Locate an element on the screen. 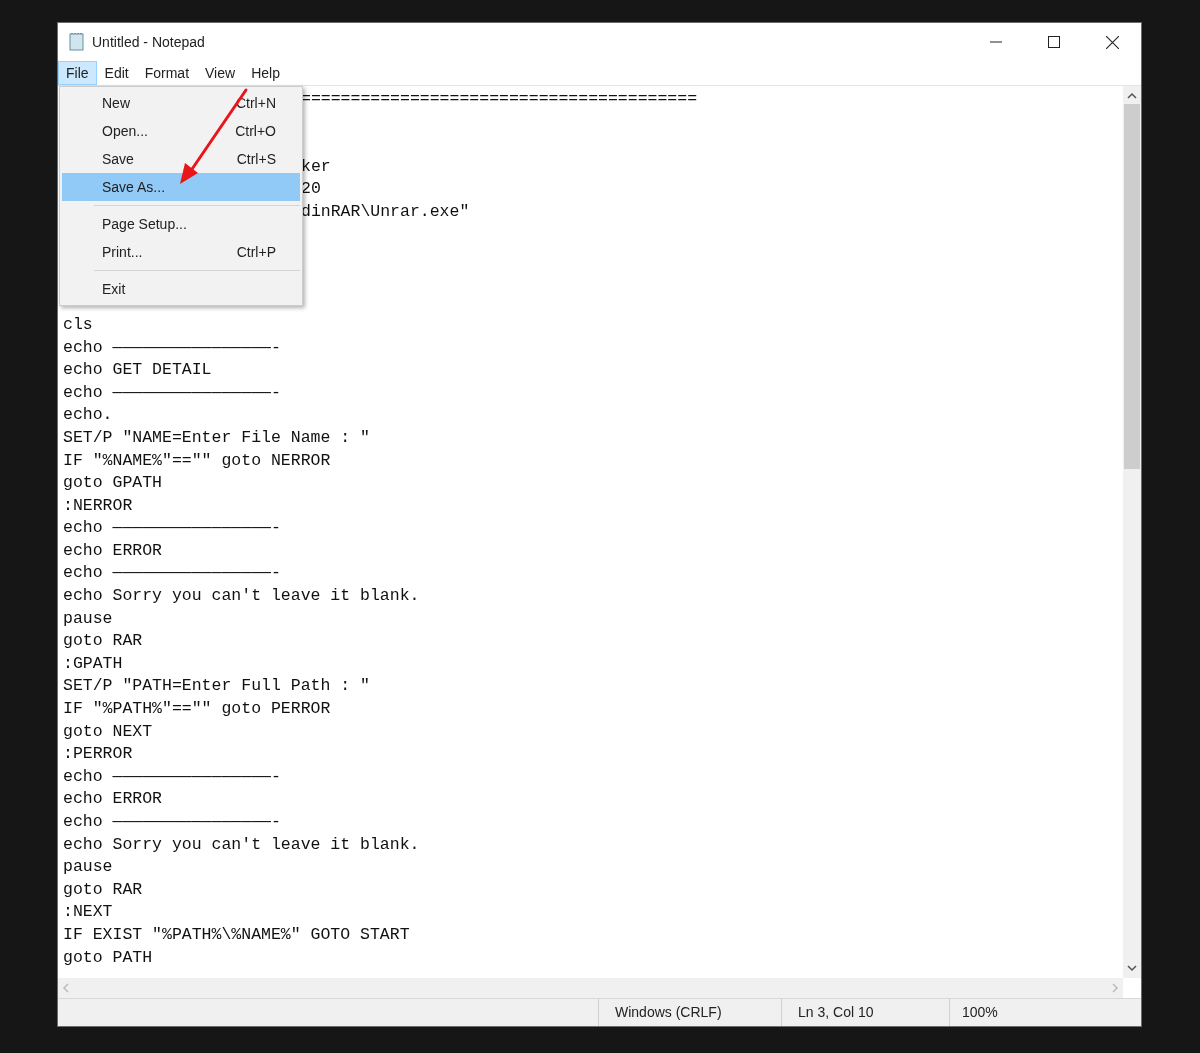 This screenshot has width=1200, height=1053. menu-bar-item: File is located at coordinates (77, 73).